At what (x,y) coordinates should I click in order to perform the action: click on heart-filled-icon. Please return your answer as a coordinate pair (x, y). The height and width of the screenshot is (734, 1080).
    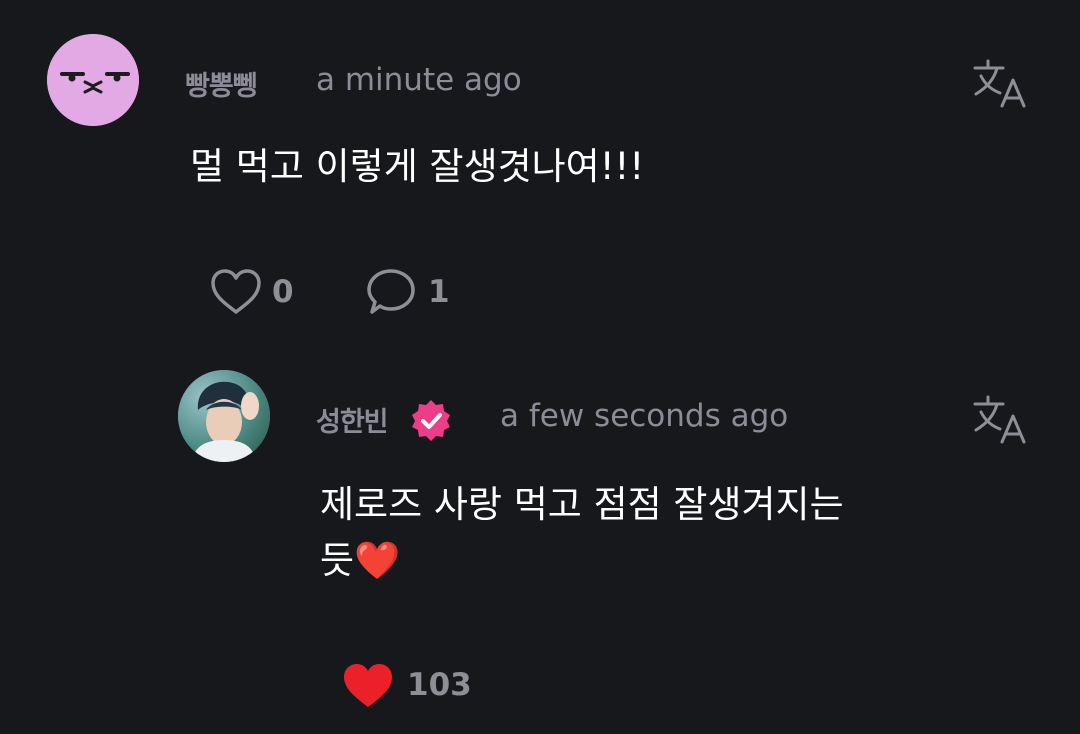
    Looking at the image, I should click on (368, 685).